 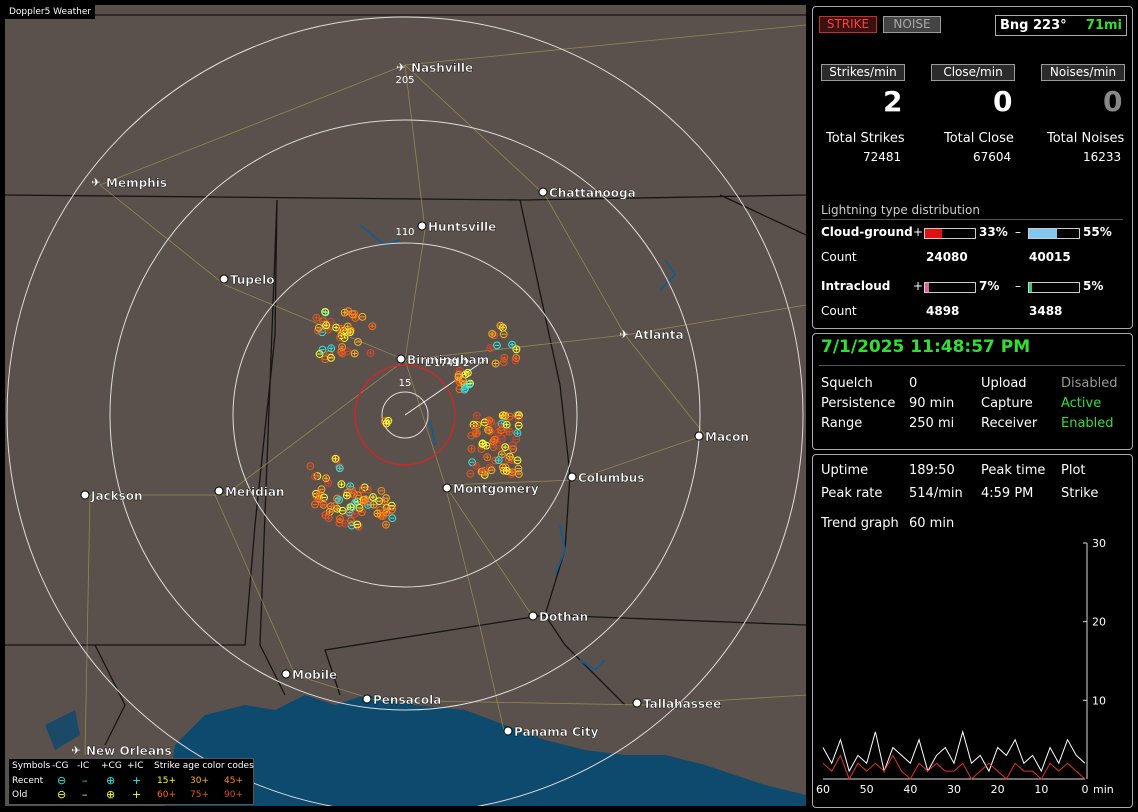 What do you see at coordinates (31, 766) in the screenshot?
I see `legend-symbols-label: Symbols` at bounding box center [31, 766].